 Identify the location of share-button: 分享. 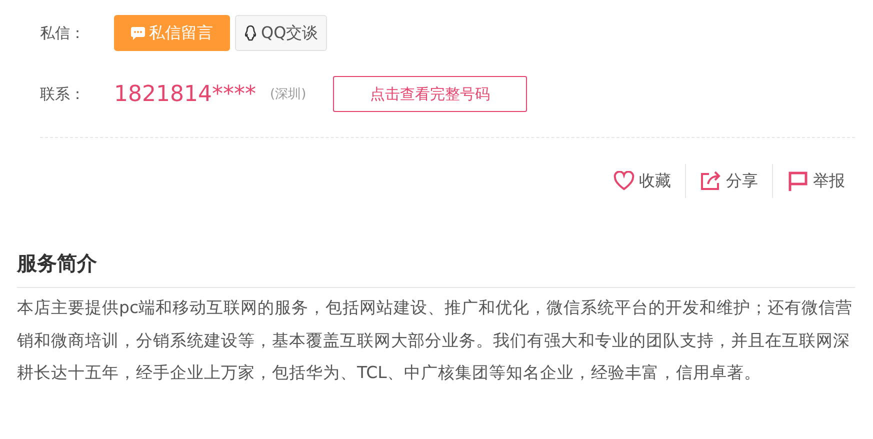
(728, 181).